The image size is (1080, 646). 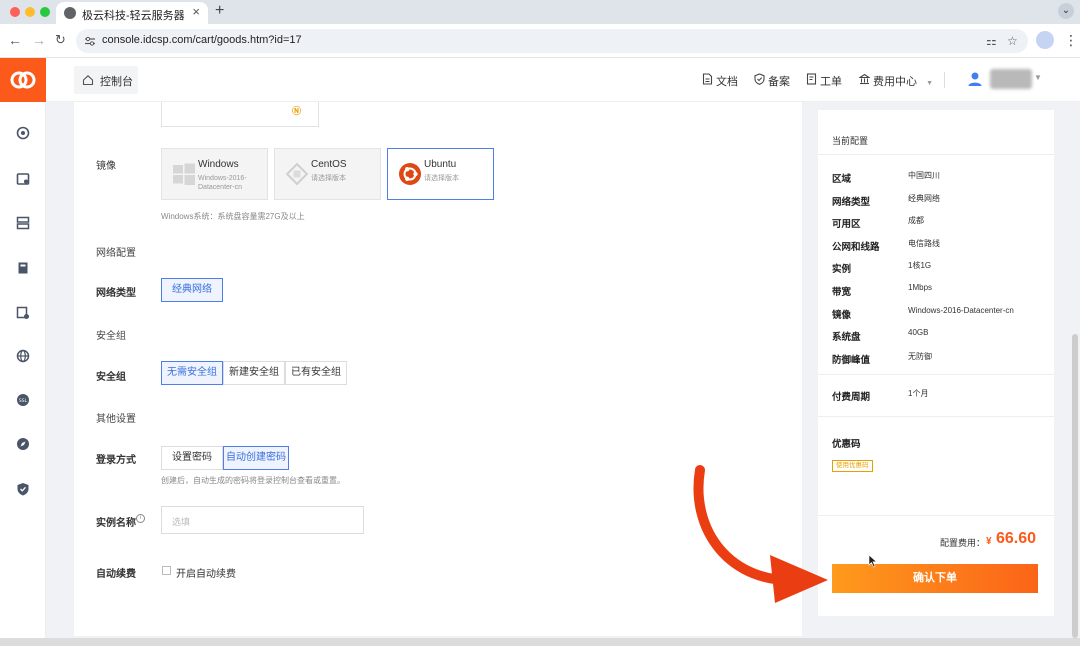 What do you see at coordinates (896, 81) in the screenshot?
I see `nav-billing: 费用中心 ▼` at bounding box center [896, 81].